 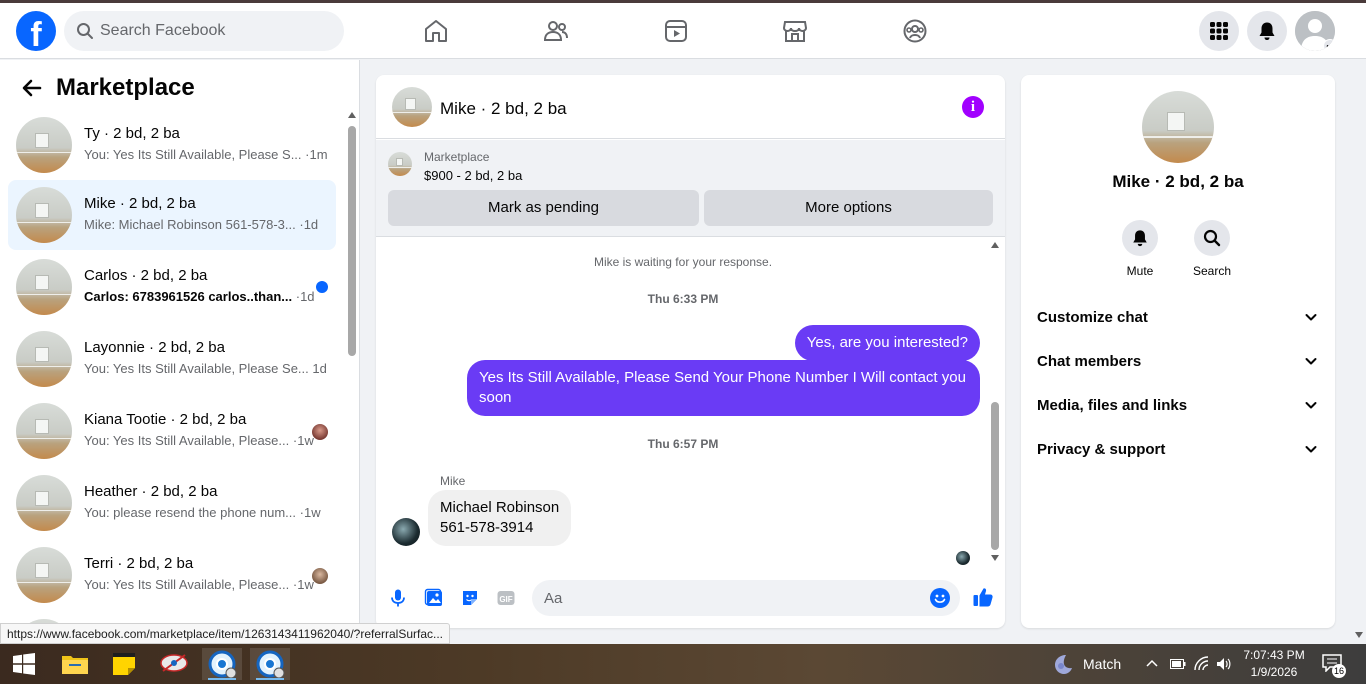 What do you see at coordinates (470, 598) in the screenshot?
I see `sticker-icon` at bounding box center [470, 598].